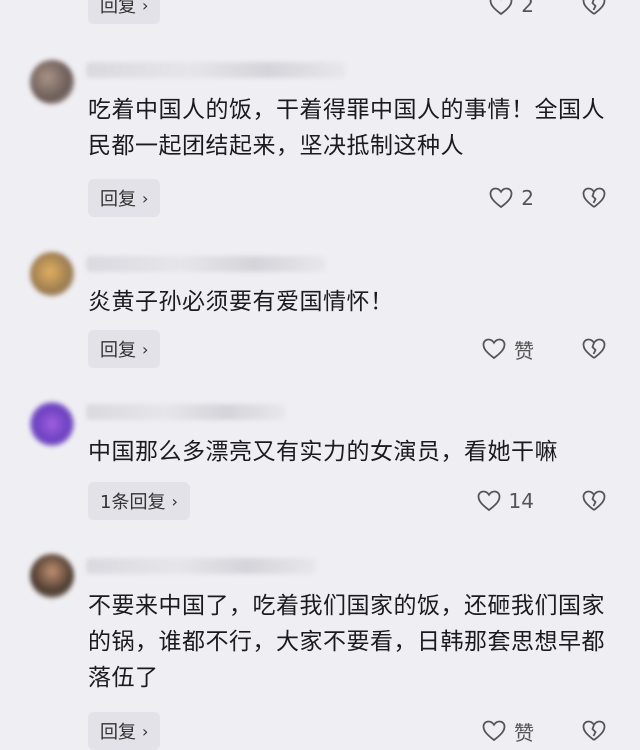 The image size is (640, 750). I want to click on comment-text: 吃着中国人的饭，干着得罪中国人的事情！全国人民都一起团结起来，坚决抵制这种人, so click(346, 128).